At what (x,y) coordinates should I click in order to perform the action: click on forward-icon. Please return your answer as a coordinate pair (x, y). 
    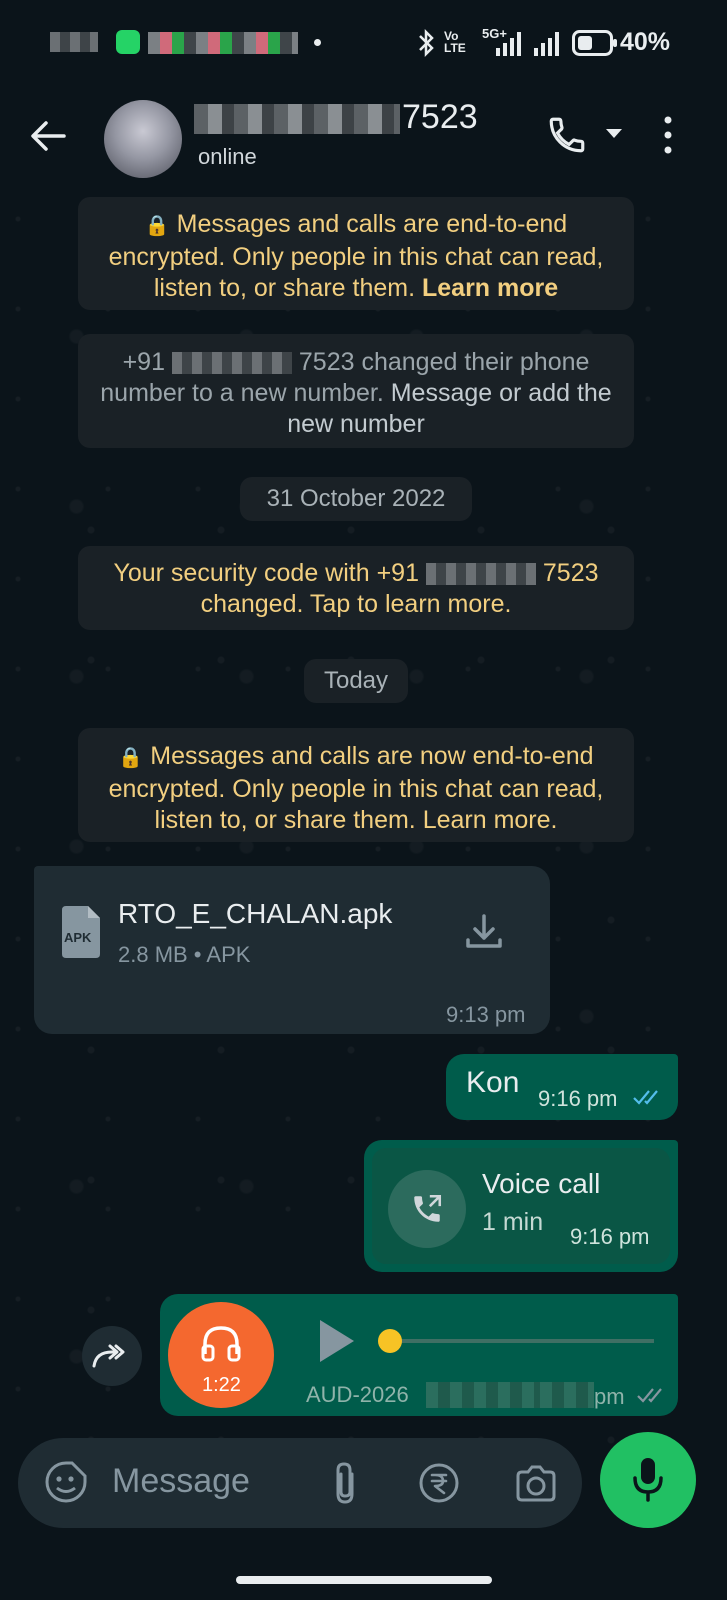
    Looking at the image, I should click on (108, 1356).